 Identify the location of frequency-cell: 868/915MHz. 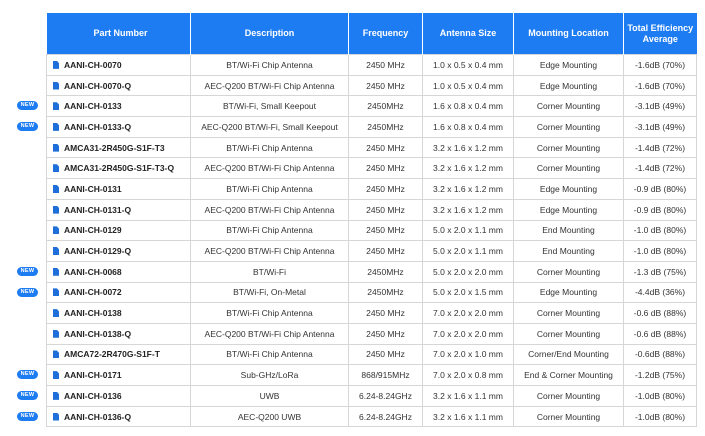
(385, 375).